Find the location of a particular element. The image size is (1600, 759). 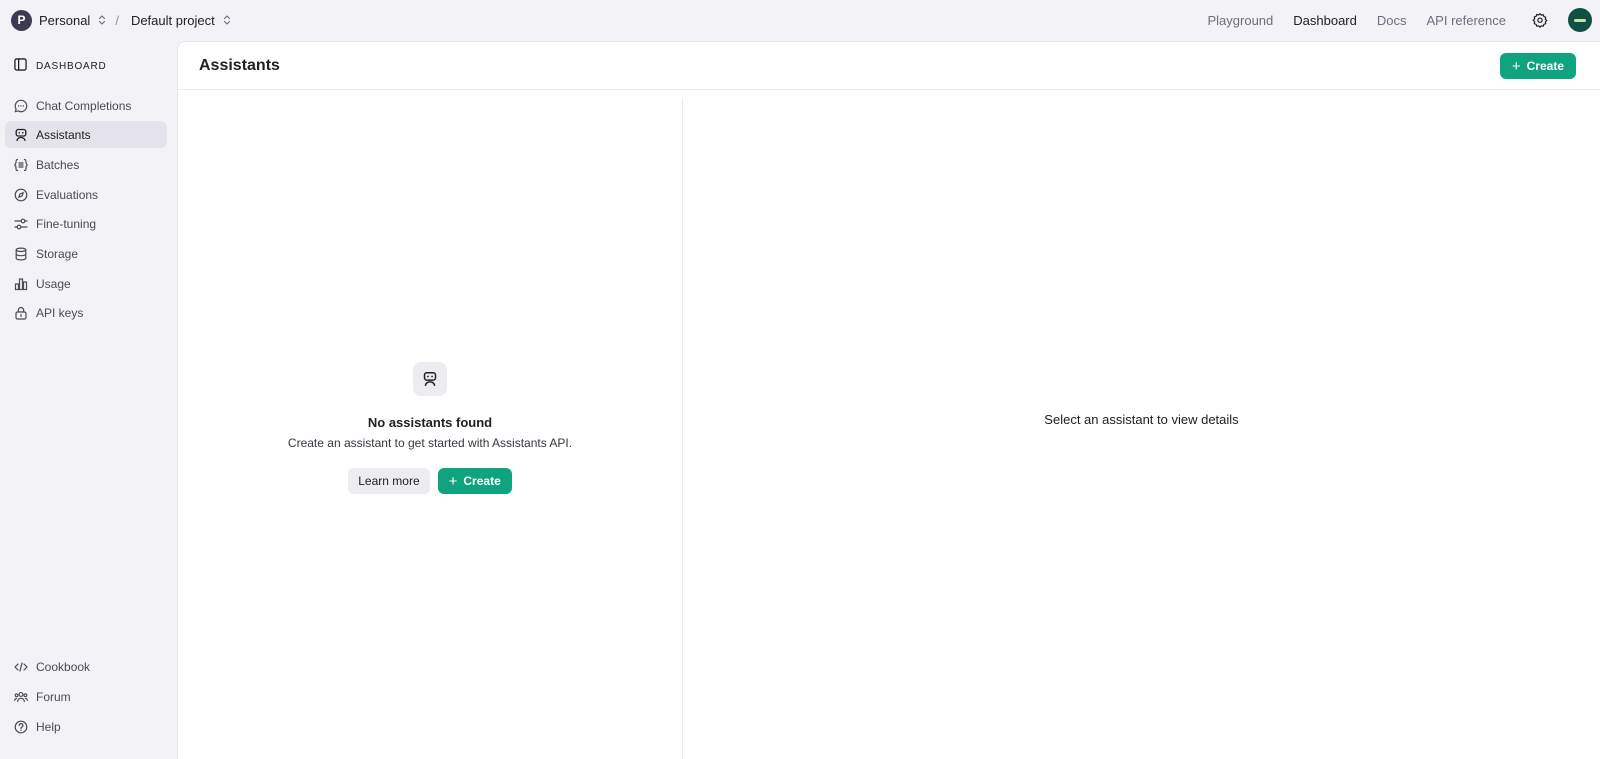

page-title: Assistants is located at coordinates (239, 65).